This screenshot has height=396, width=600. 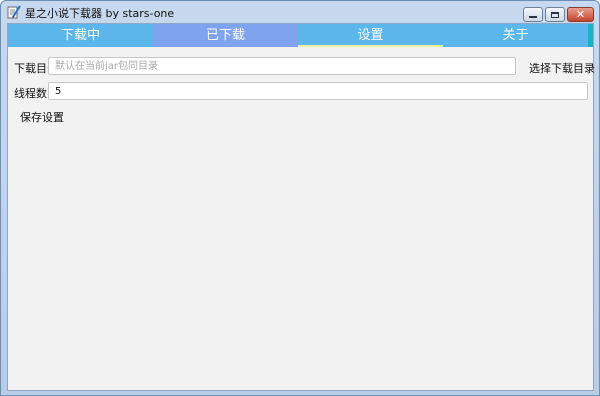 I want to click on title-bar: 星之小说下载器 by stars-one ✕, so click(x=300, y=12).